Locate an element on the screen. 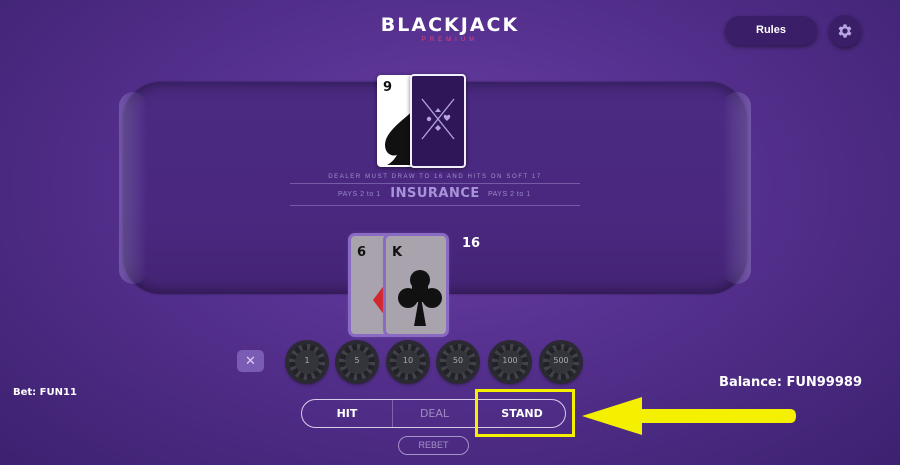 This screenshot has width=900, height=465. rebet-button: REBET is located at coordinates (433, 445).